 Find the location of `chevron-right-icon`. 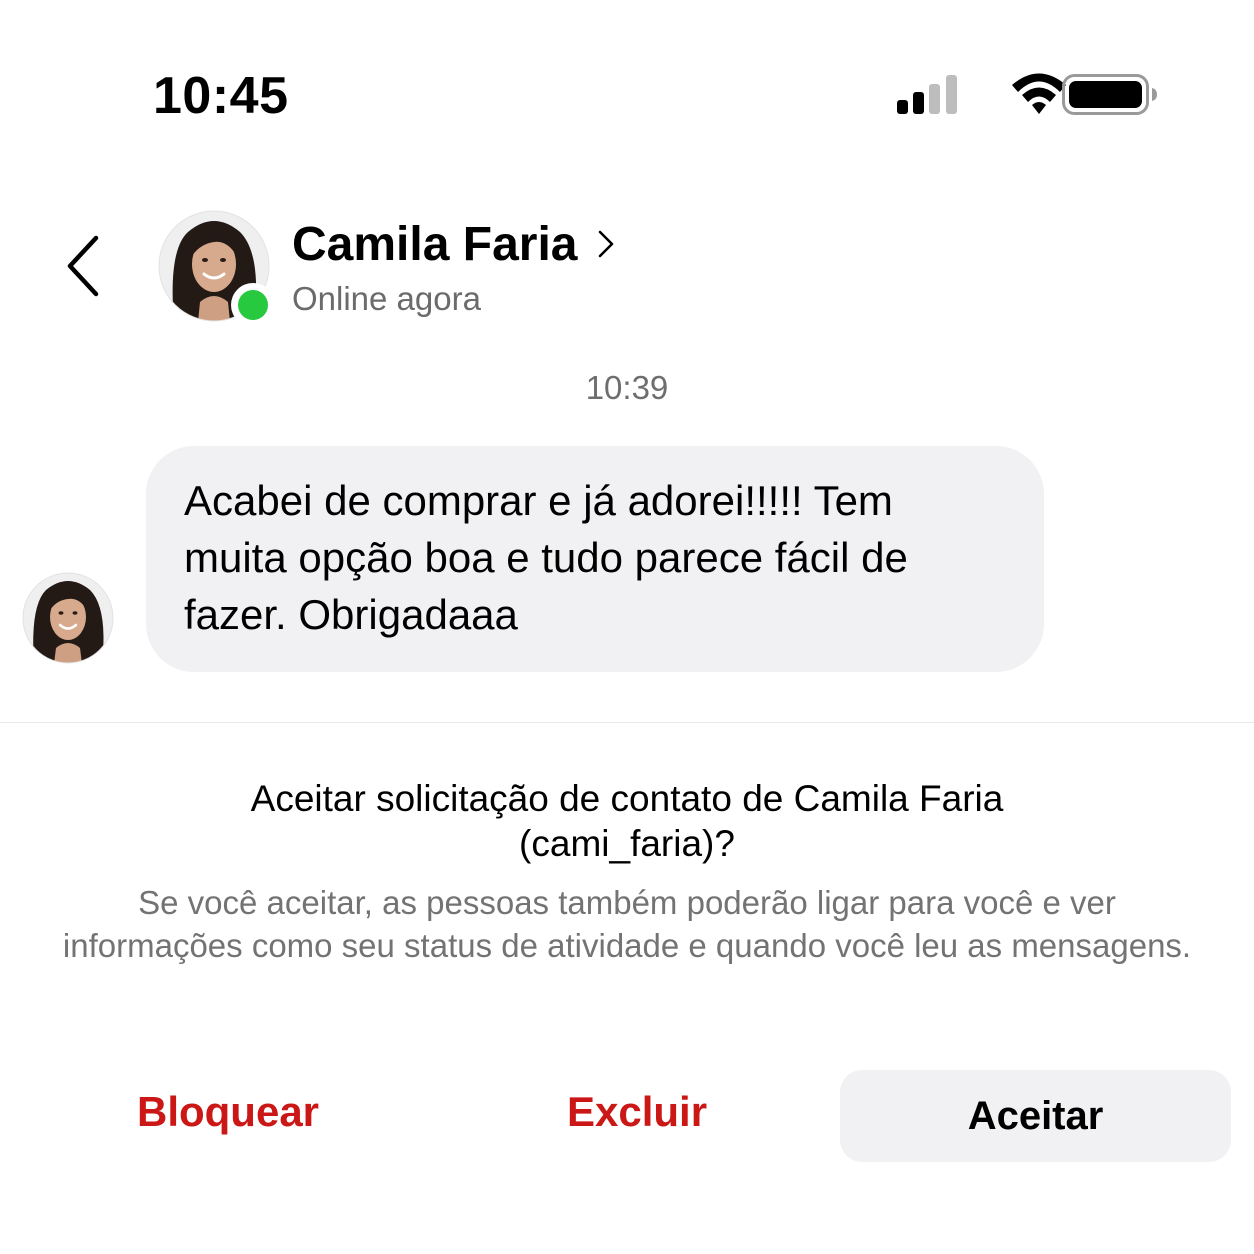

chevron-right-icon is located at coordinates (606, 244).